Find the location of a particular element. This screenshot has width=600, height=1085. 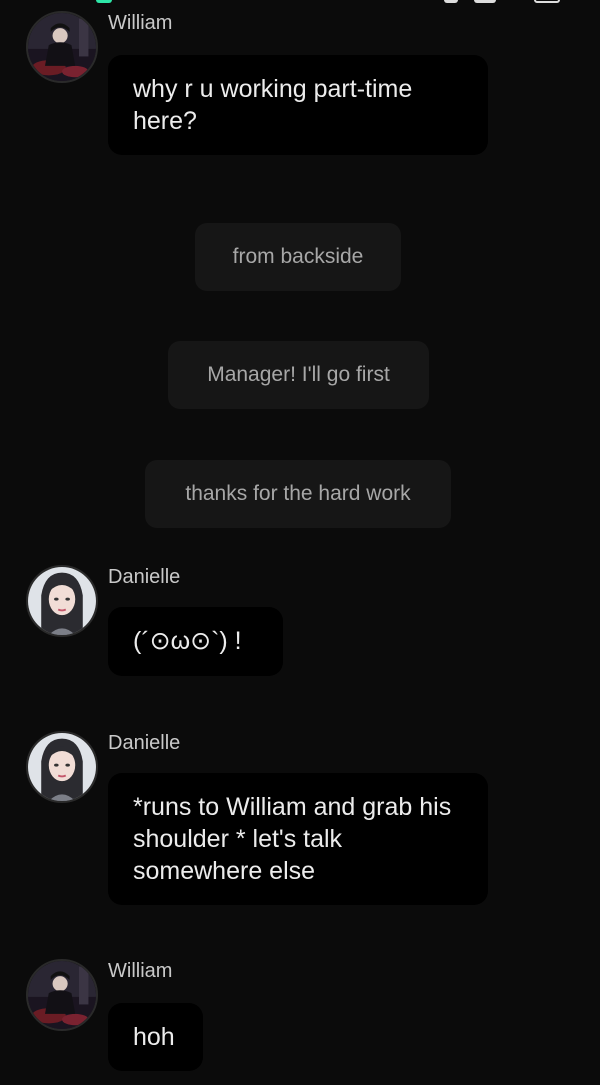

narration-bubble: Manager! I'll go first is located at coordinates (298, 375).